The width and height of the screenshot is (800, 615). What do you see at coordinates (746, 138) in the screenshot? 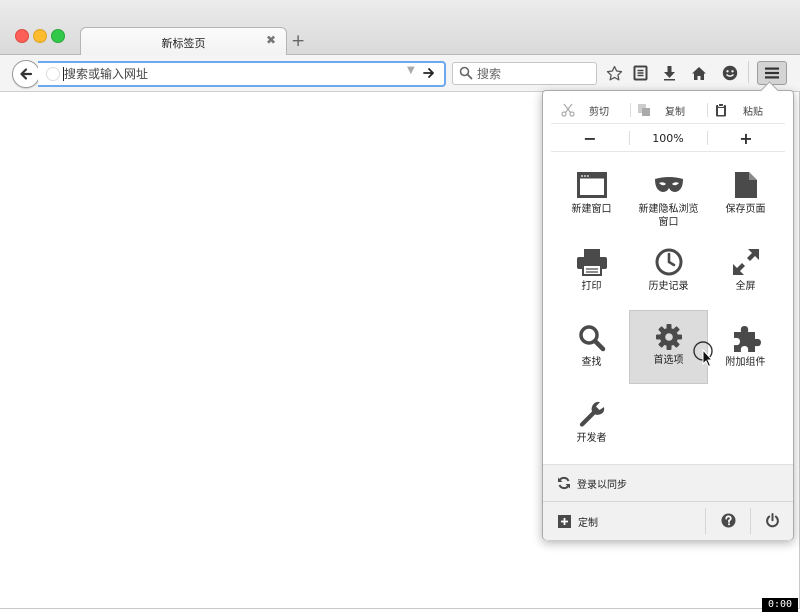
I see `zoom-in-button: +` at bounding box center [746, 138].